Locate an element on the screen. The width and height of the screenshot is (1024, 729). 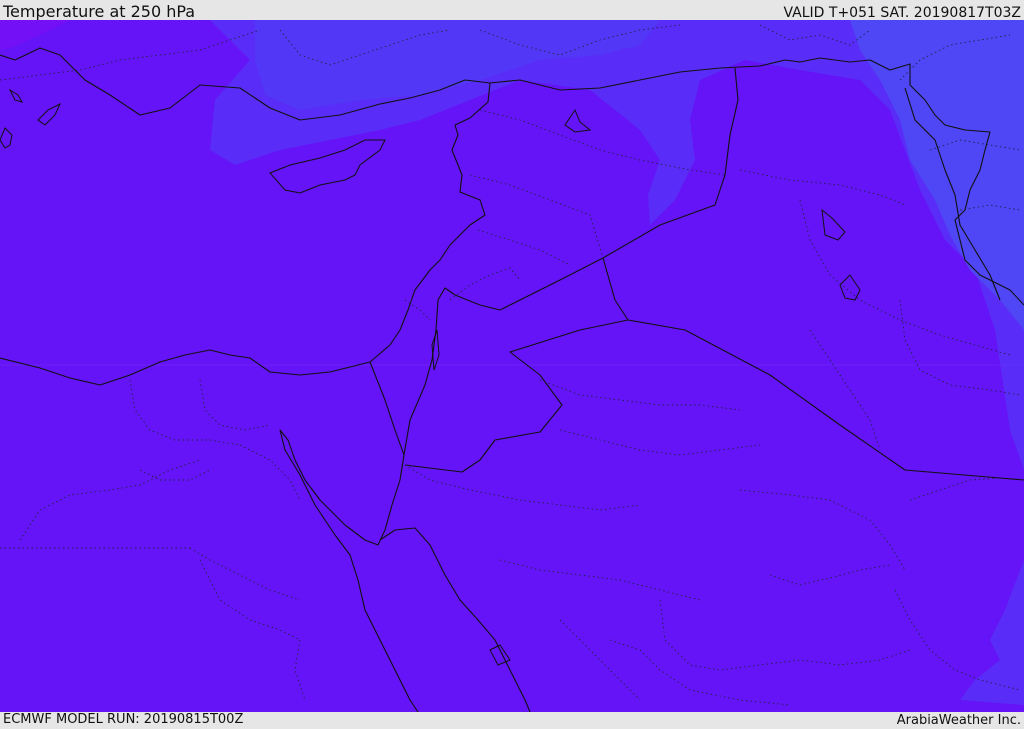
credit: ArabiaWeather Inc. is located at coordinates (958, 720).